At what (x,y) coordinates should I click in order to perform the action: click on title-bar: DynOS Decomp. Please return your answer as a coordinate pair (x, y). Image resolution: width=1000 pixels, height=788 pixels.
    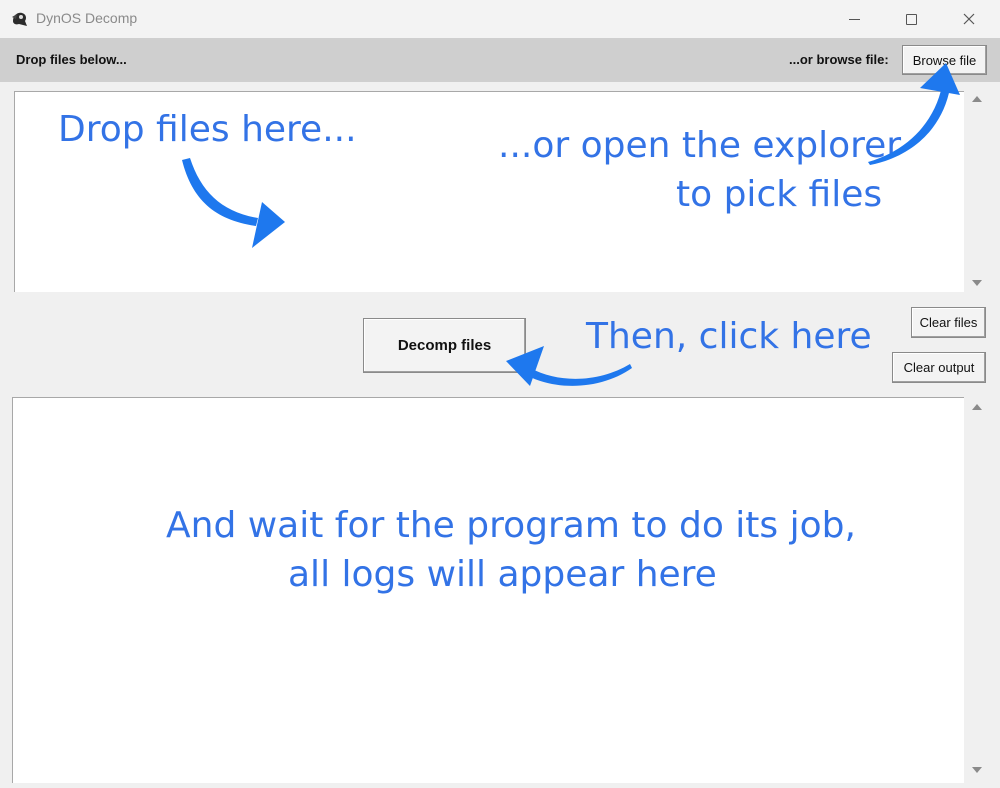
    Looking at the image, I should click on (500, 19).